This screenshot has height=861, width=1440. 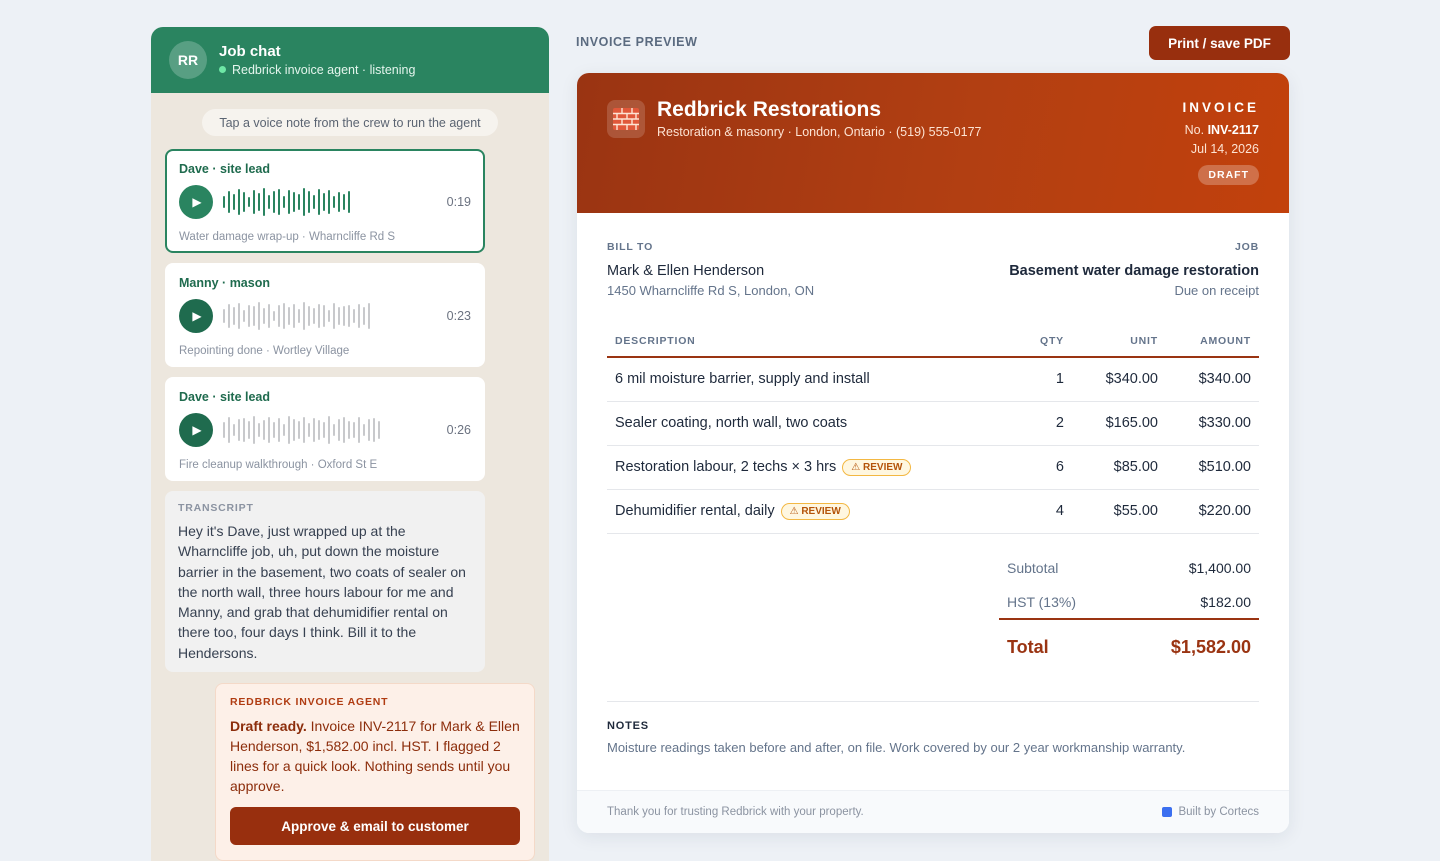 What do you see at coordinates (1027, 342) in the screenshot?
I see `col-qty: QTY` at bounding box center [1027, 342].